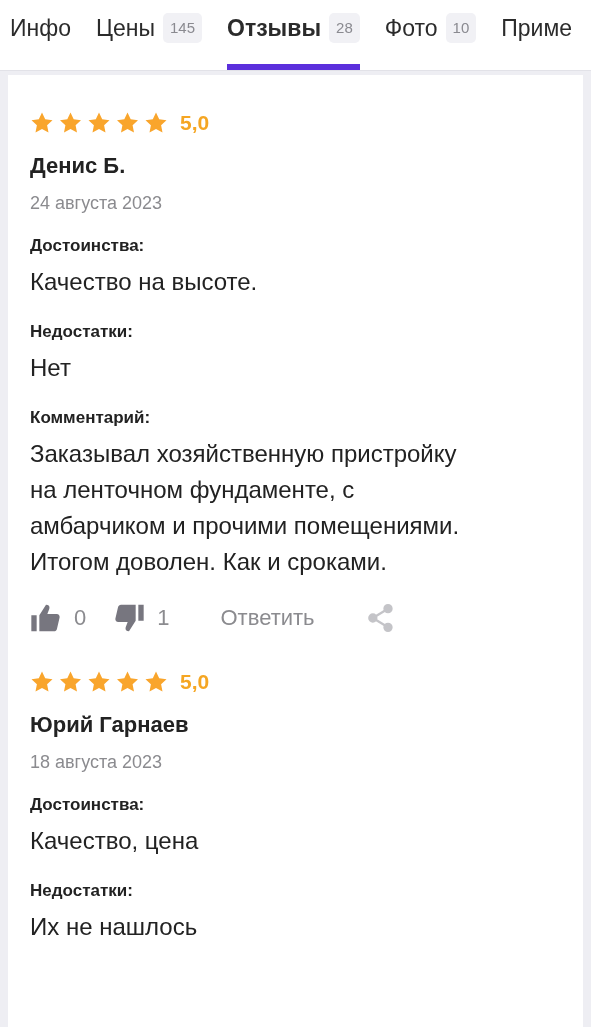  I want to click on section-label: Комментарий:, so click(91, 418).